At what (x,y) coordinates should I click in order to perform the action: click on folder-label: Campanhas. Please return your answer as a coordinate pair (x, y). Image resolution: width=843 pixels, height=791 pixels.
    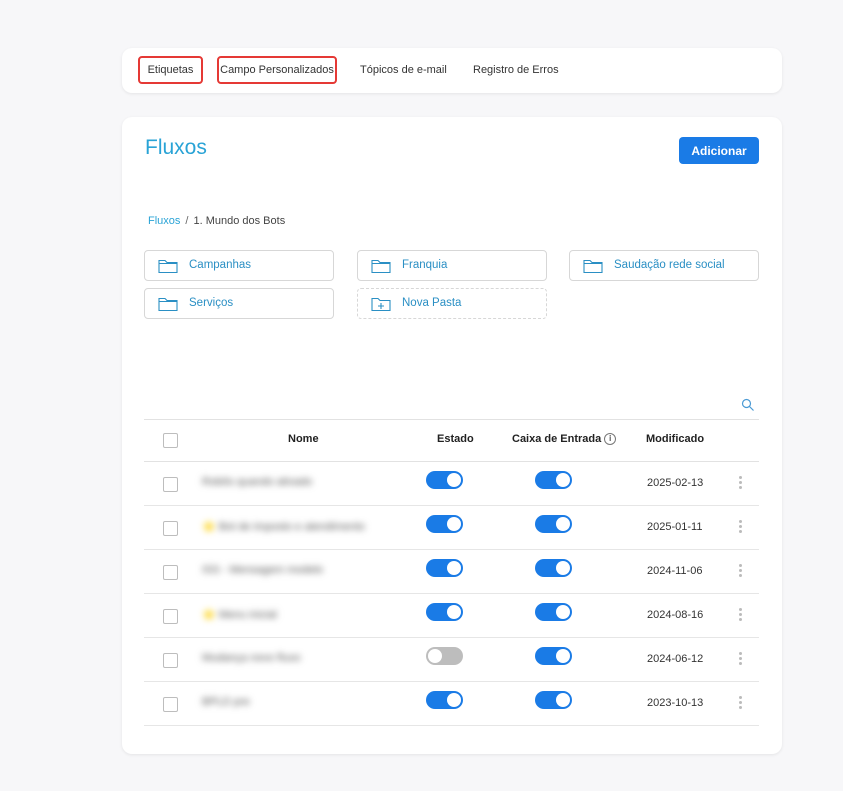
    Looking at the image, I should click on (220, 265).